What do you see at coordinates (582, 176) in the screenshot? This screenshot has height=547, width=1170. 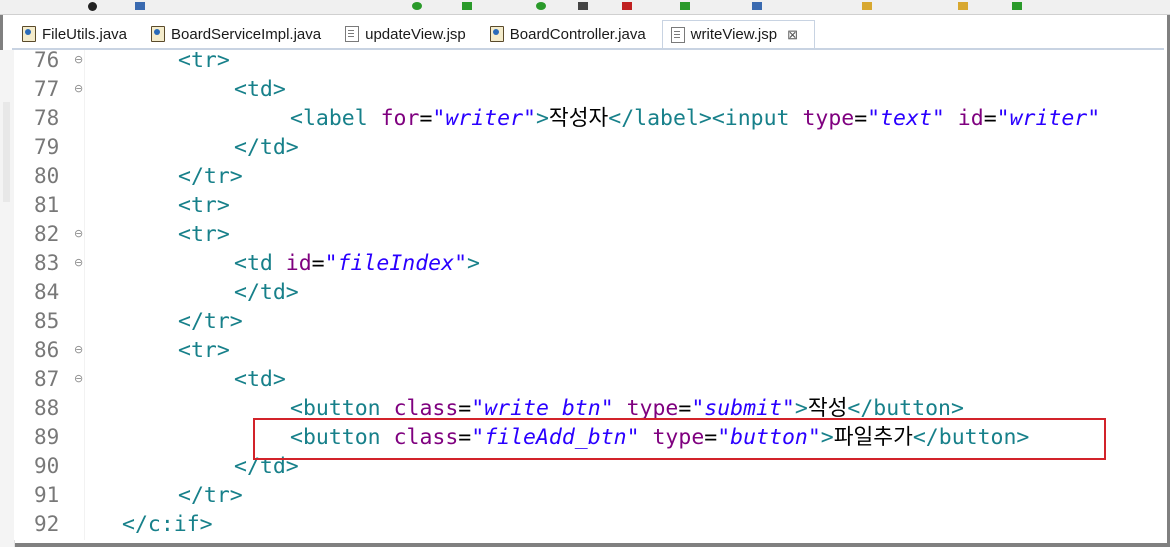 I see `code-line: 80 </tr>` at bounding box center [582, 176].